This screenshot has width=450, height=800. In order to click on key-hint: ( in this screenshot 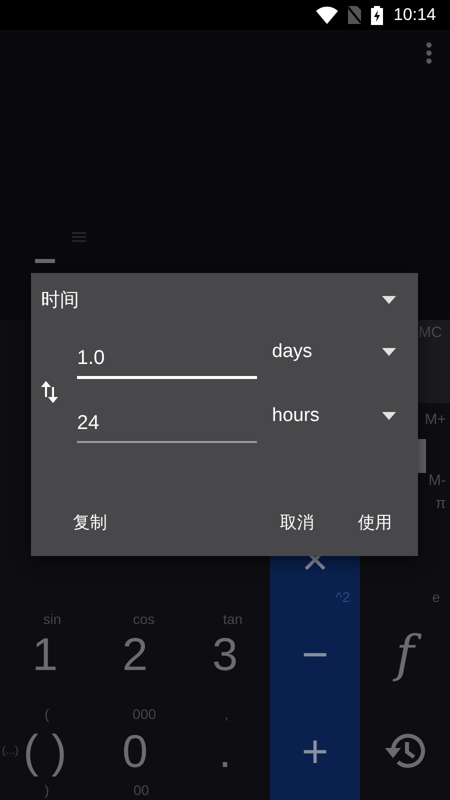, I will do `click(47, 714)`.